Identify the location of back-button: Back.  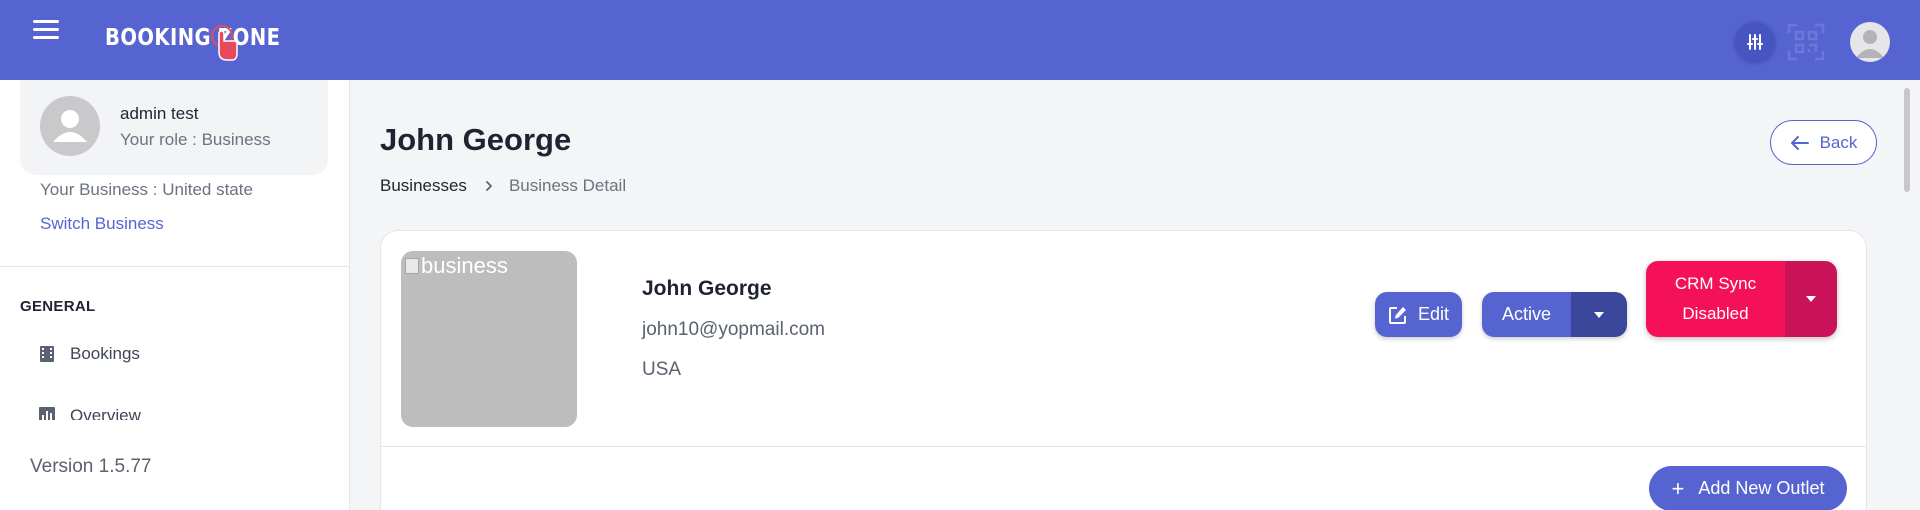
(1823, 142).